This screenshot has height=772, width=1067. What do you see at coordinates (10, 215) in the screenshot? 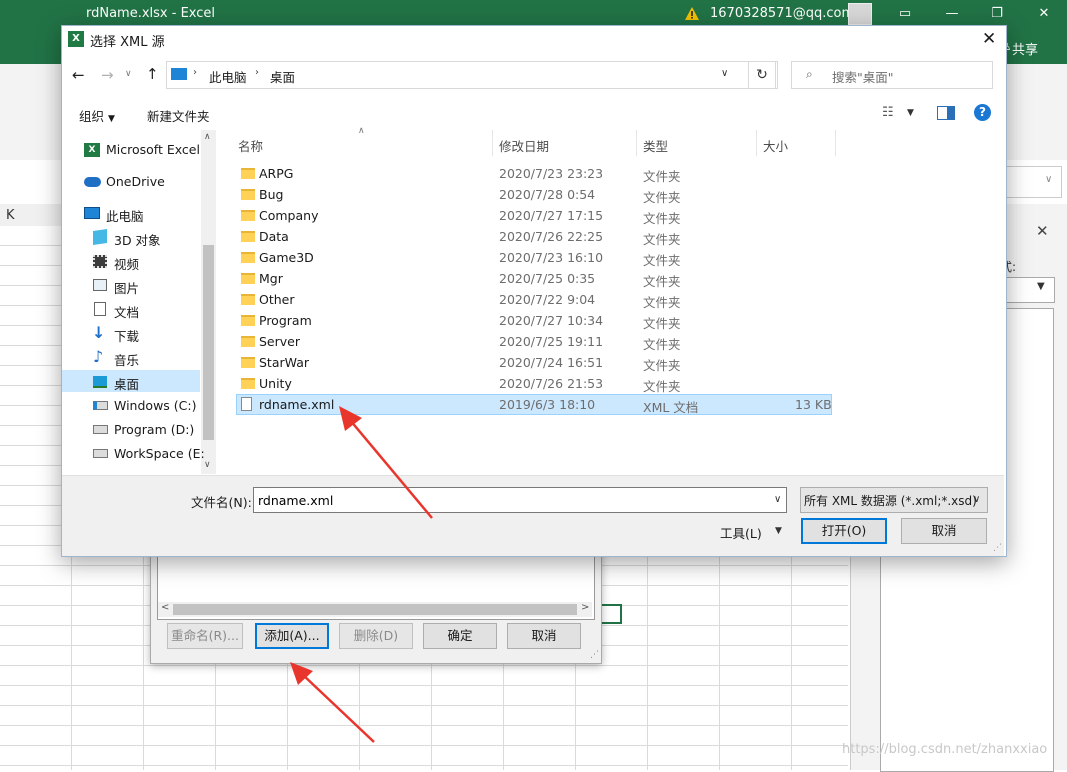
I see `column-header-k: K` at bounding box center [10, 215].